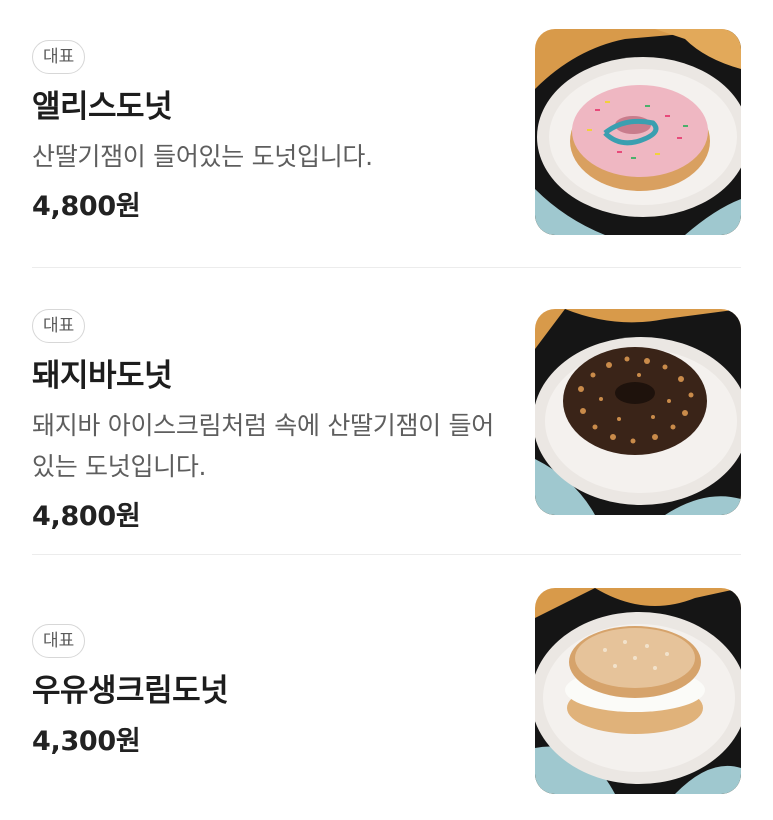 This screenshot has height=820, width=773. What do you see at coordinates (102, 376) in the screenshot?
I see `menu-item-name: 돼지바도넛` at bounding box center [102, 376].